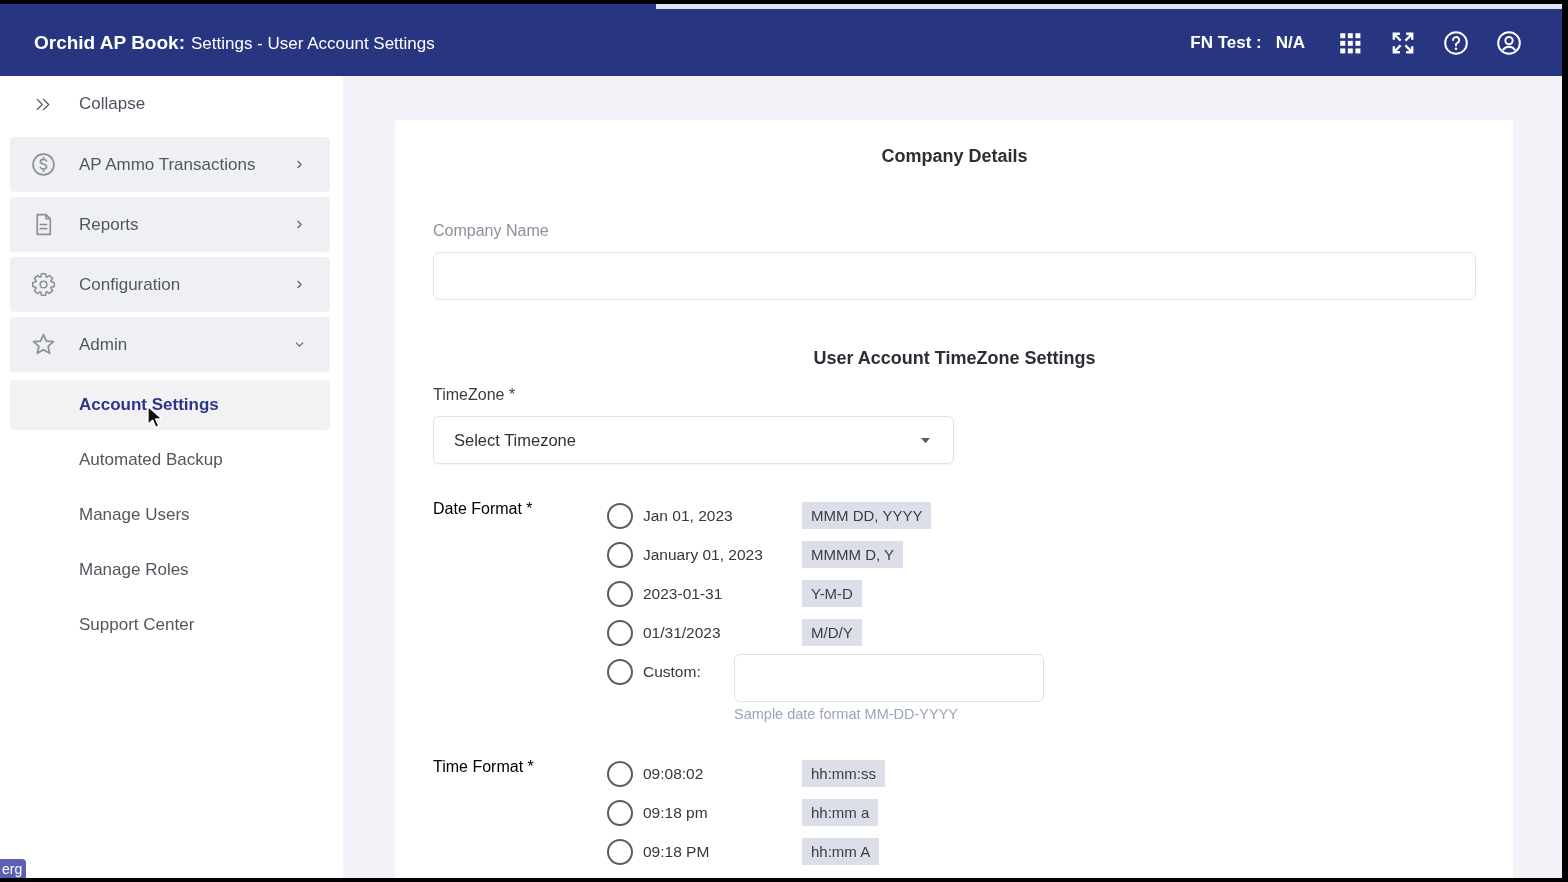 This screenshot has width=1568, height=882. I want to click on option-label: Jan 01, 2023, so click(688, 515).